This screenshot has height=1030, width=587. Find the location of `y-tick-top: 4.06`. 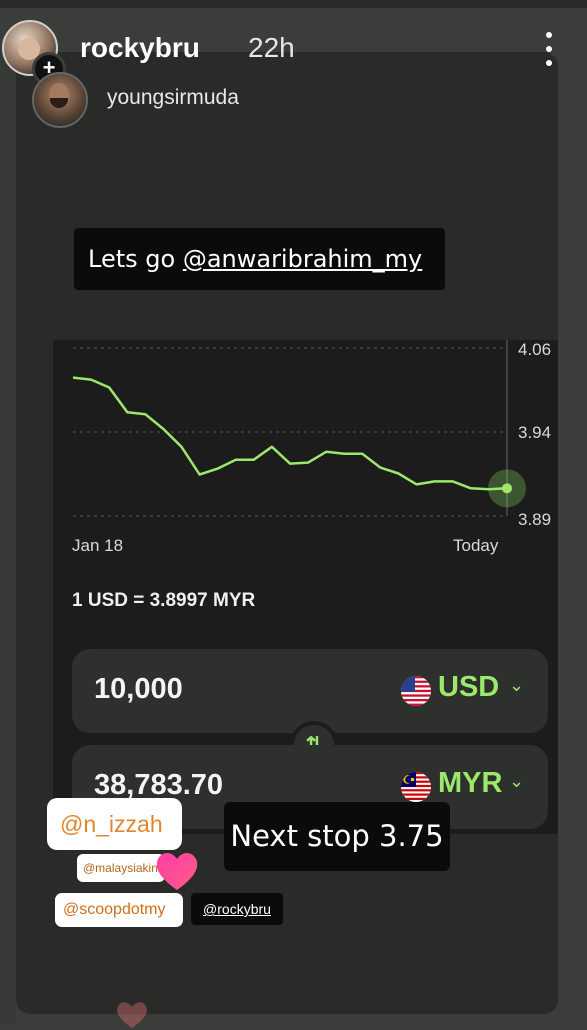

y-tick-top: 4.06 is located at coordinates (535, 349).